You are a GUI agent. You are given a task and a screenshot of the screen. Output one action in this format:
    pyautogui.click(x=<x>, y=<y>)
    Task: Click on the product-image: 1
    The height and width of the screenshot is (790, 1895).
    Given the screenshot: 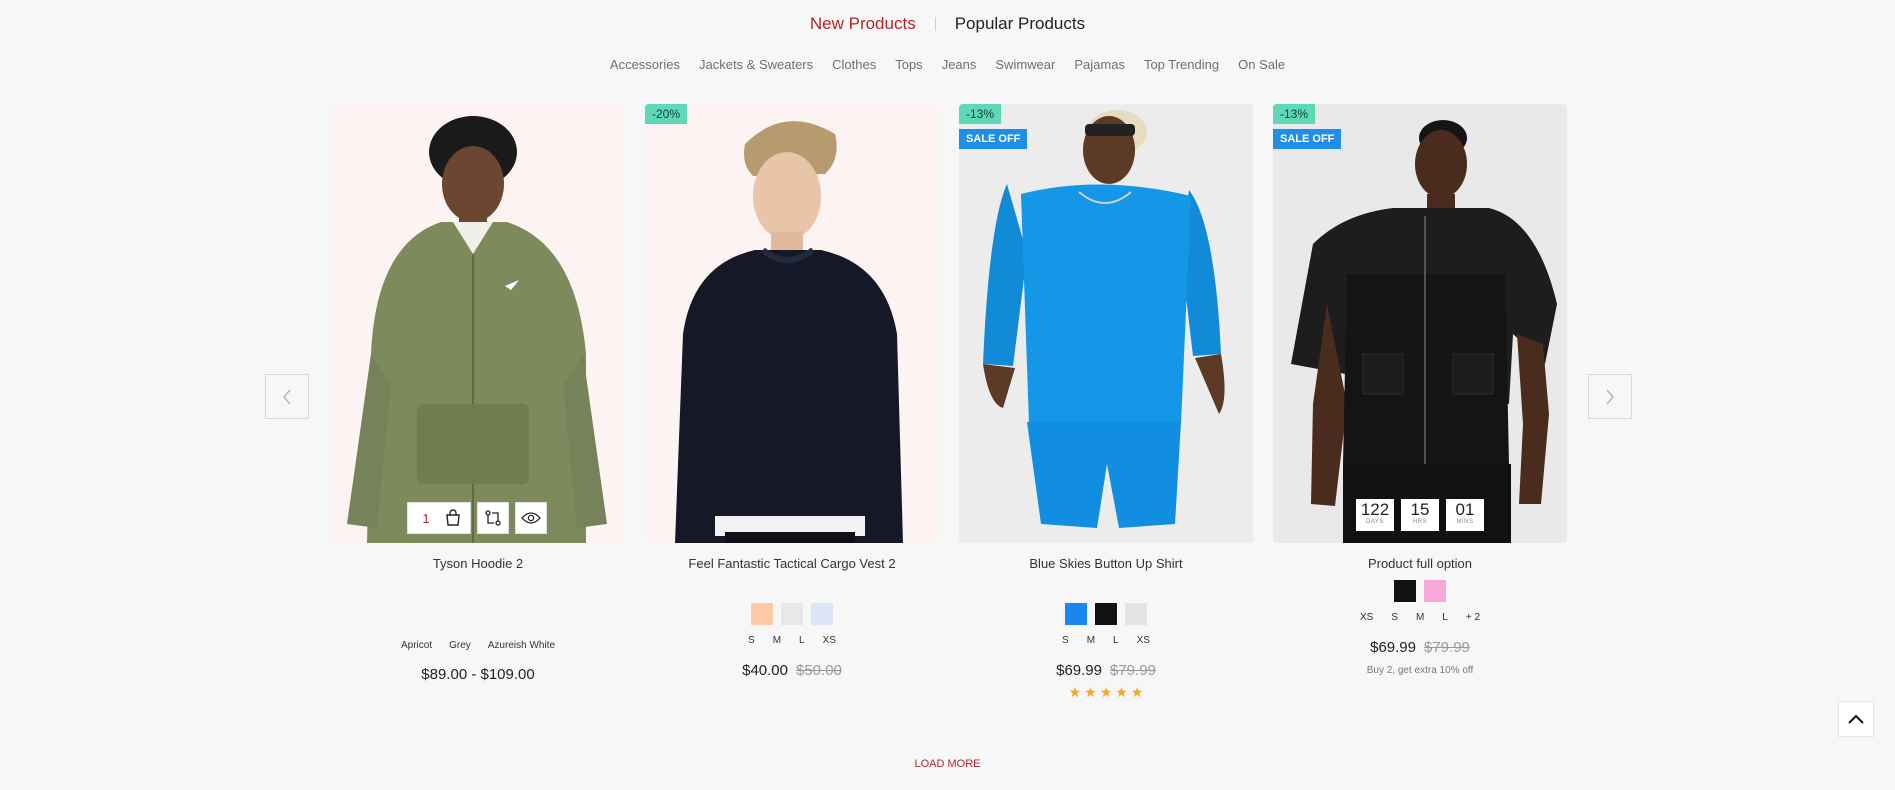 What is the action you would take?
    pyautogui.click(x=478, y=323)
    